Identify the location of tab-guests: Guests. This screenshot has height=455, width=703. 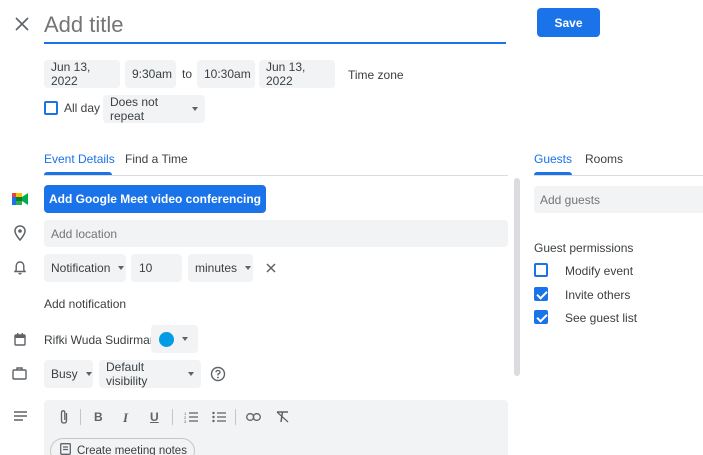
(553, 159).